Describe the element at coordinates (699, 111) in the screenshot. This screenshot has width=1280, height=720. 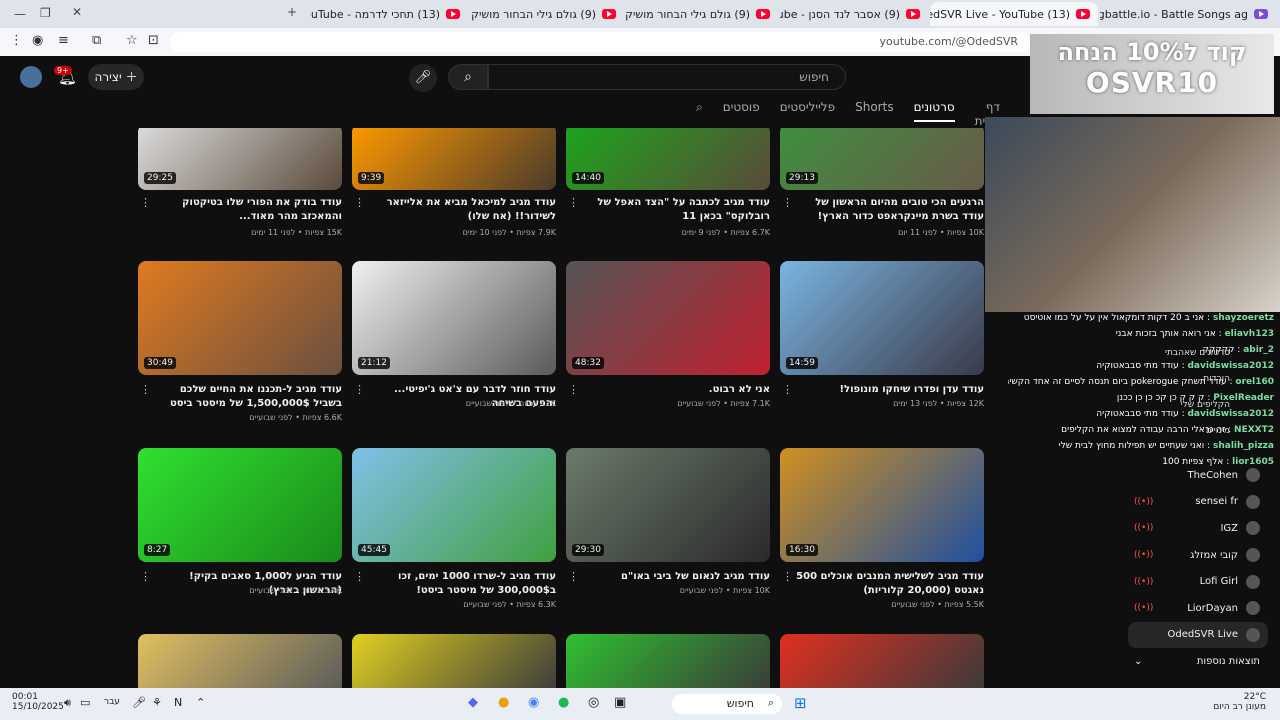
I see `channel-search-icon: ⌕` at that location.